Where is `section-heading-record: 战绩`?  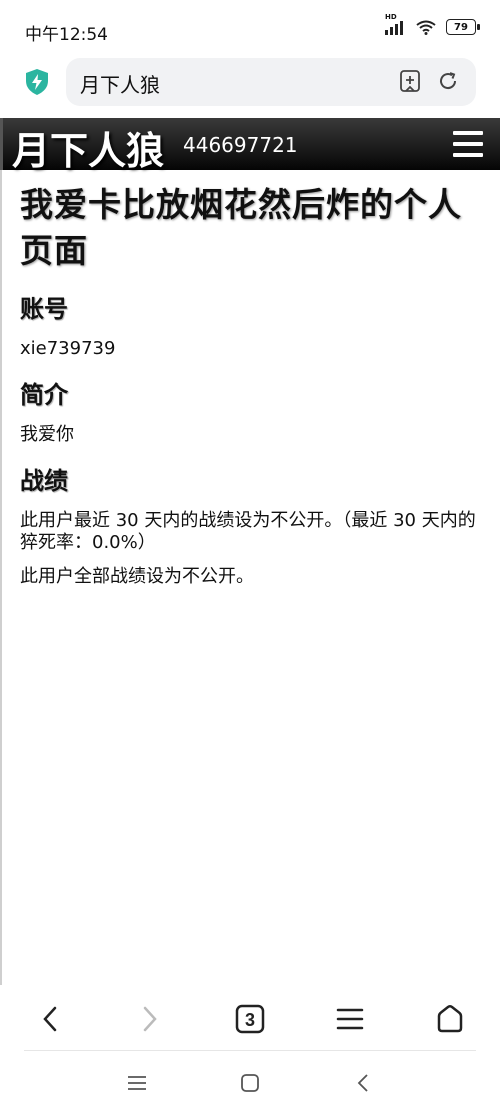
section-heading-record: 战绩 is located at coordinates (44, 481).